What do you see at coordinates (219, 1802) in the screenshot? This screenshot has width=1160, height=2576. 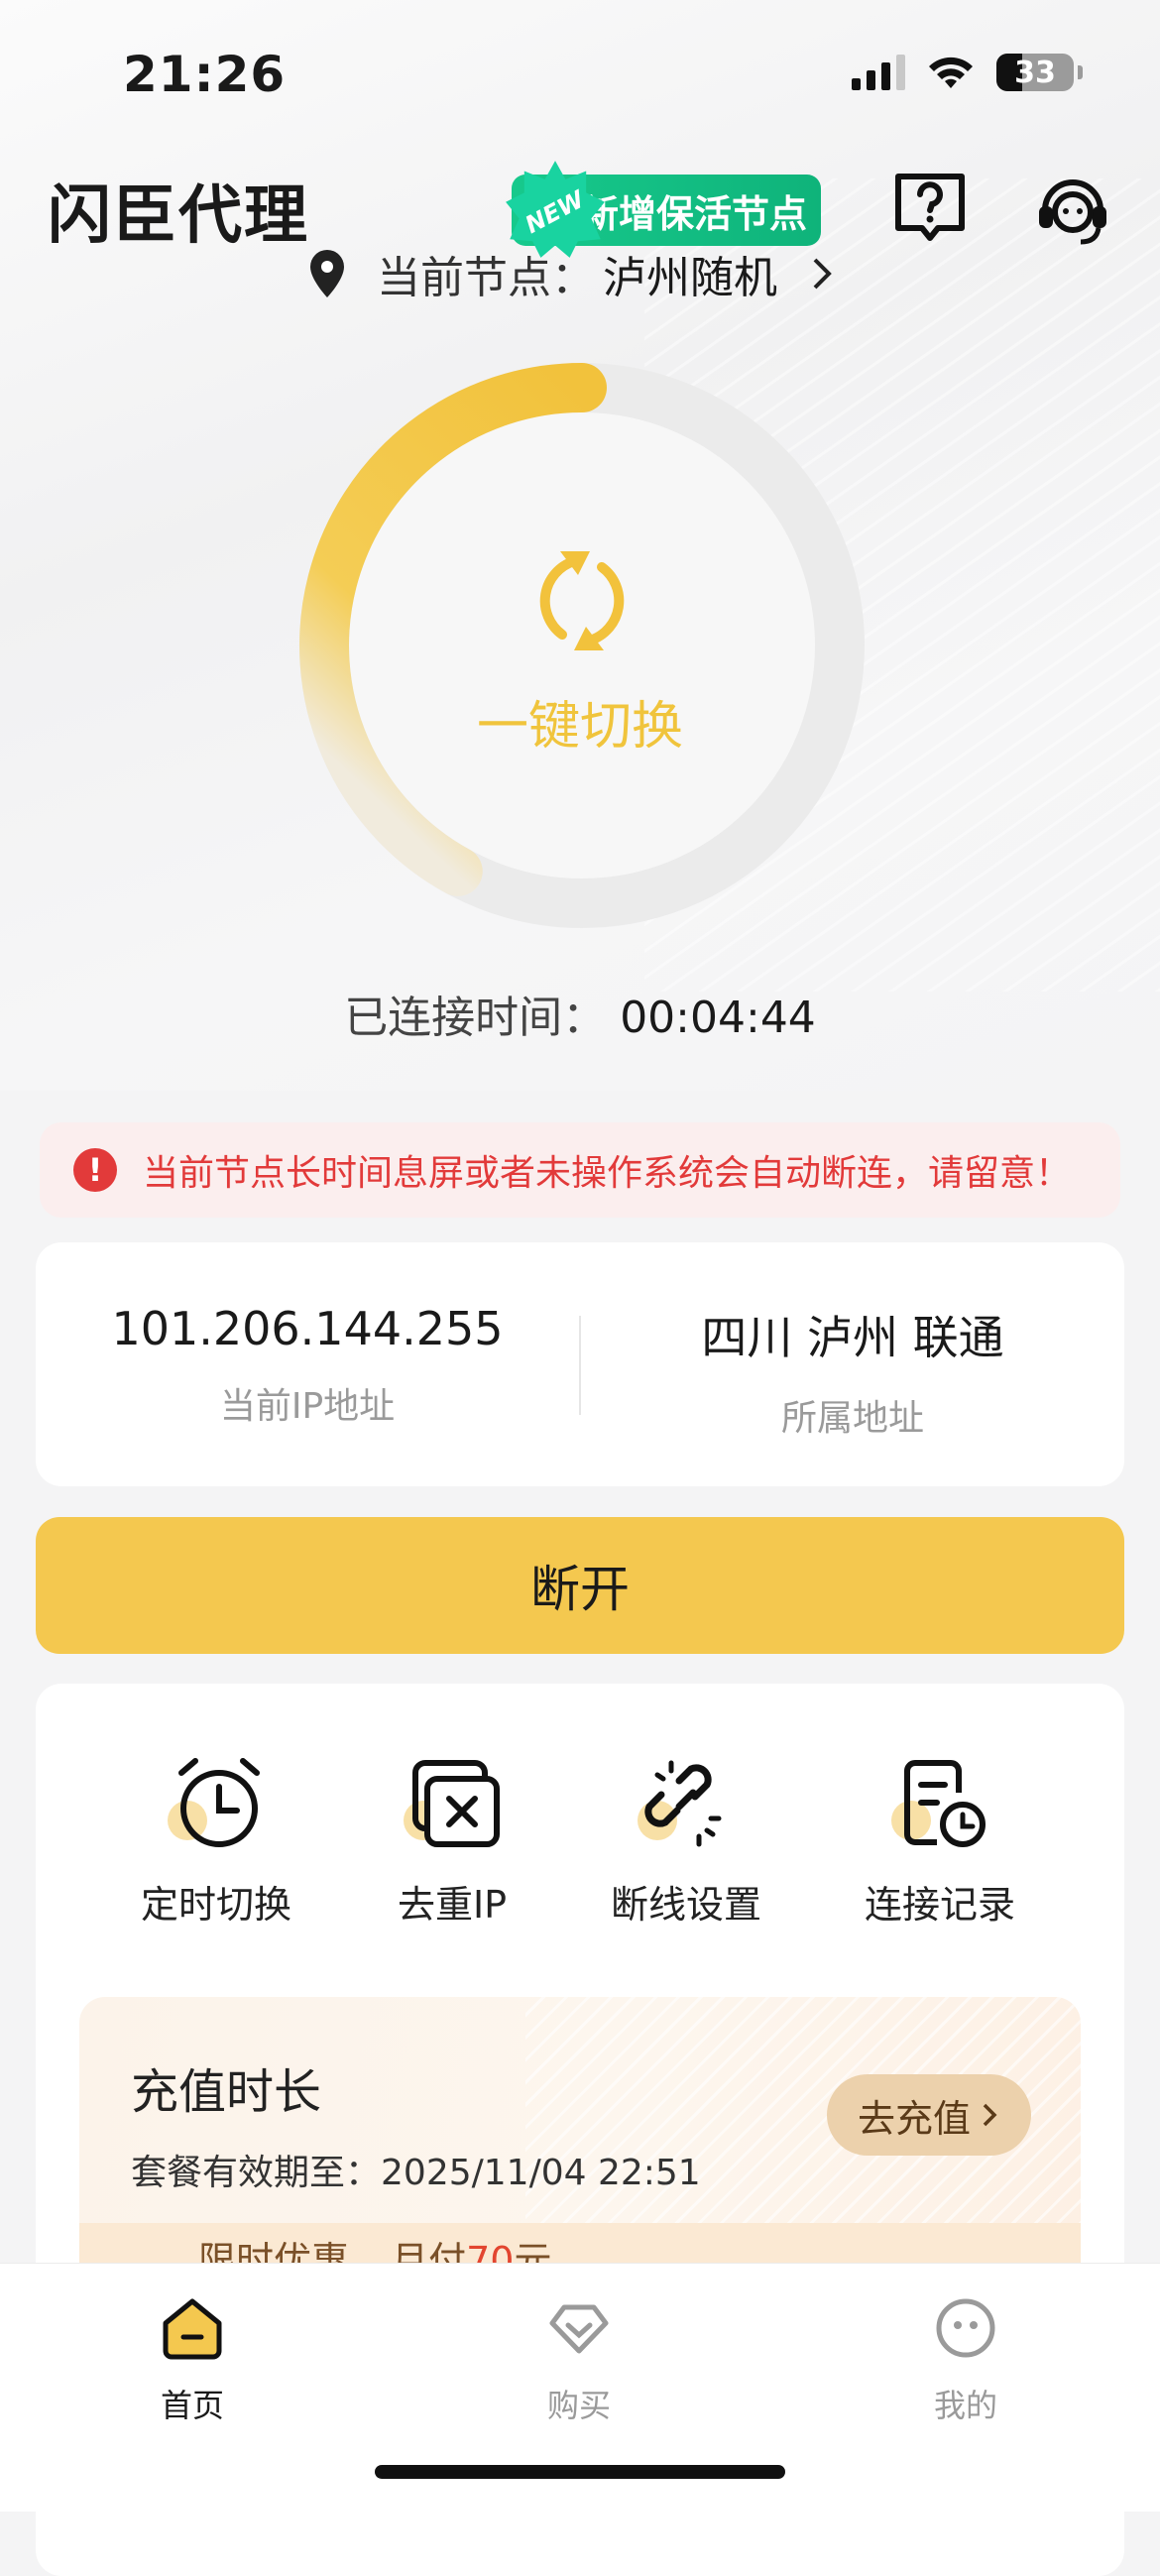 I see `alarm-clock-icon` at bounding box center [219, 1802].